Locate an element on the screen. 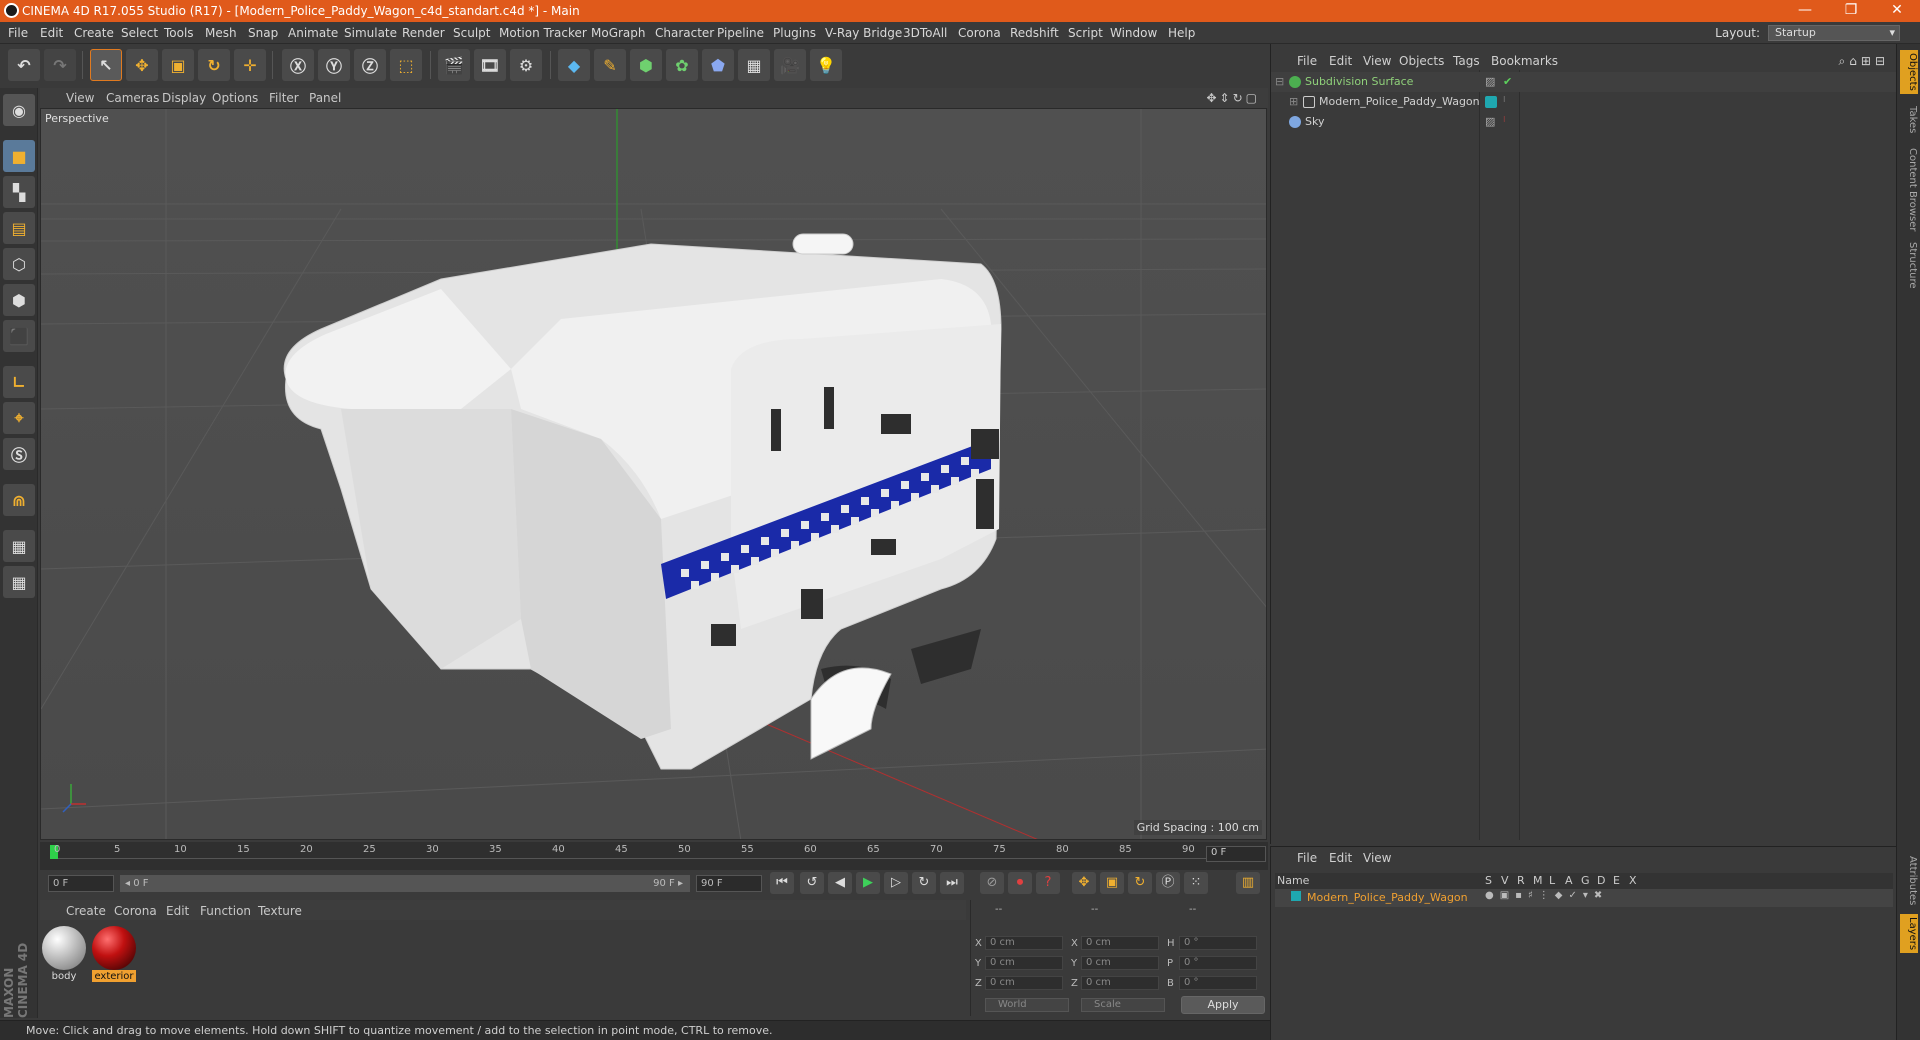 The image size is (1920, 1040). next-frame-button: ▷ is located at coordinates (896, 883).